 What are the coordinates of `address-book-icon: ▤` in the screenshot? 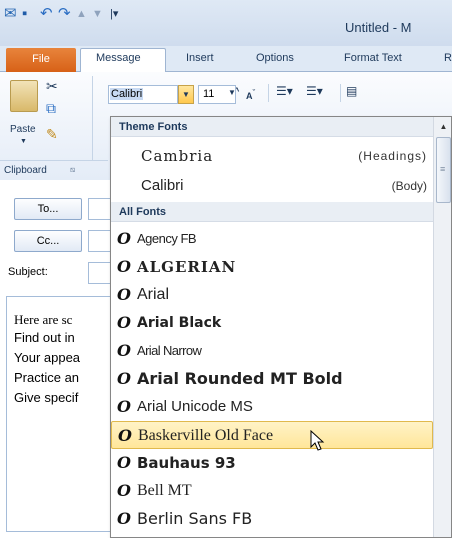 It's located at (351, 91).